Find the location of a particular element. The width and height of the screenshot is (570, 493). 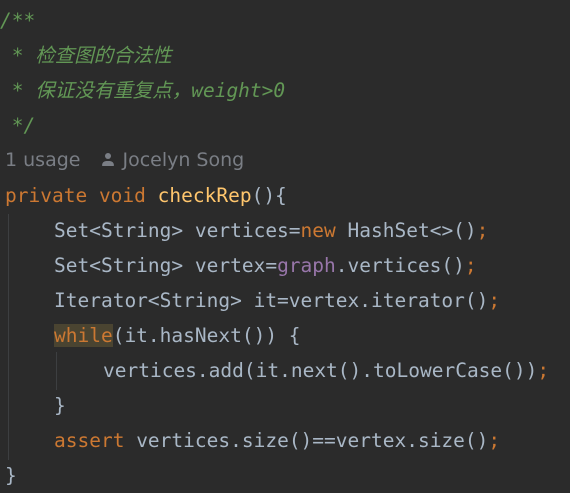

code-text: vertices.add(it.next().toLowerCase()) is located at coordinates (320, 370).